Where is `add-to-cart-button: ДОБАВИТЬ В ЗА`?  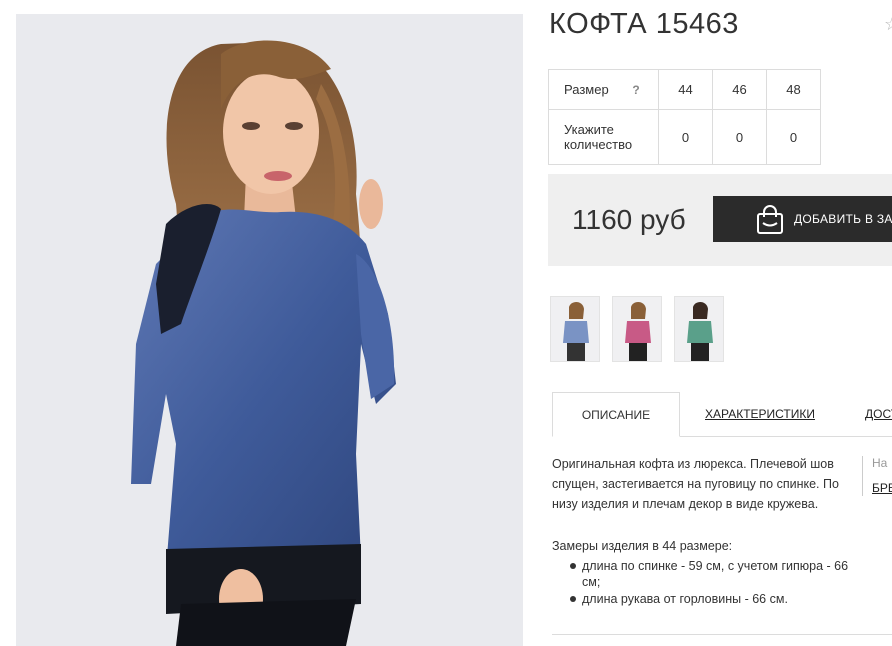 add-to-cart-button: ДОБАВИТЬ В ЗА is located at coordinates (802, 219).